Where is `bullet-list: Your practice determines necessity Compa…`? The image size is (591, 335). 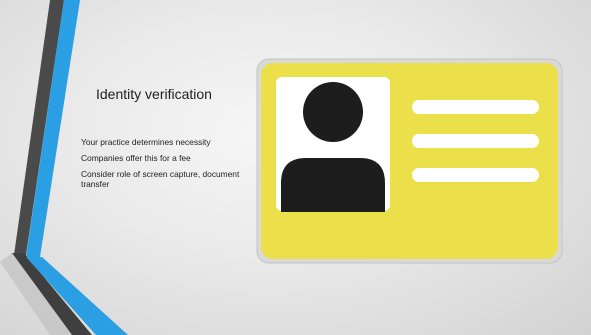
bullet-list: Your practice determines necessity Compa… is located at coordinates (161, 166).